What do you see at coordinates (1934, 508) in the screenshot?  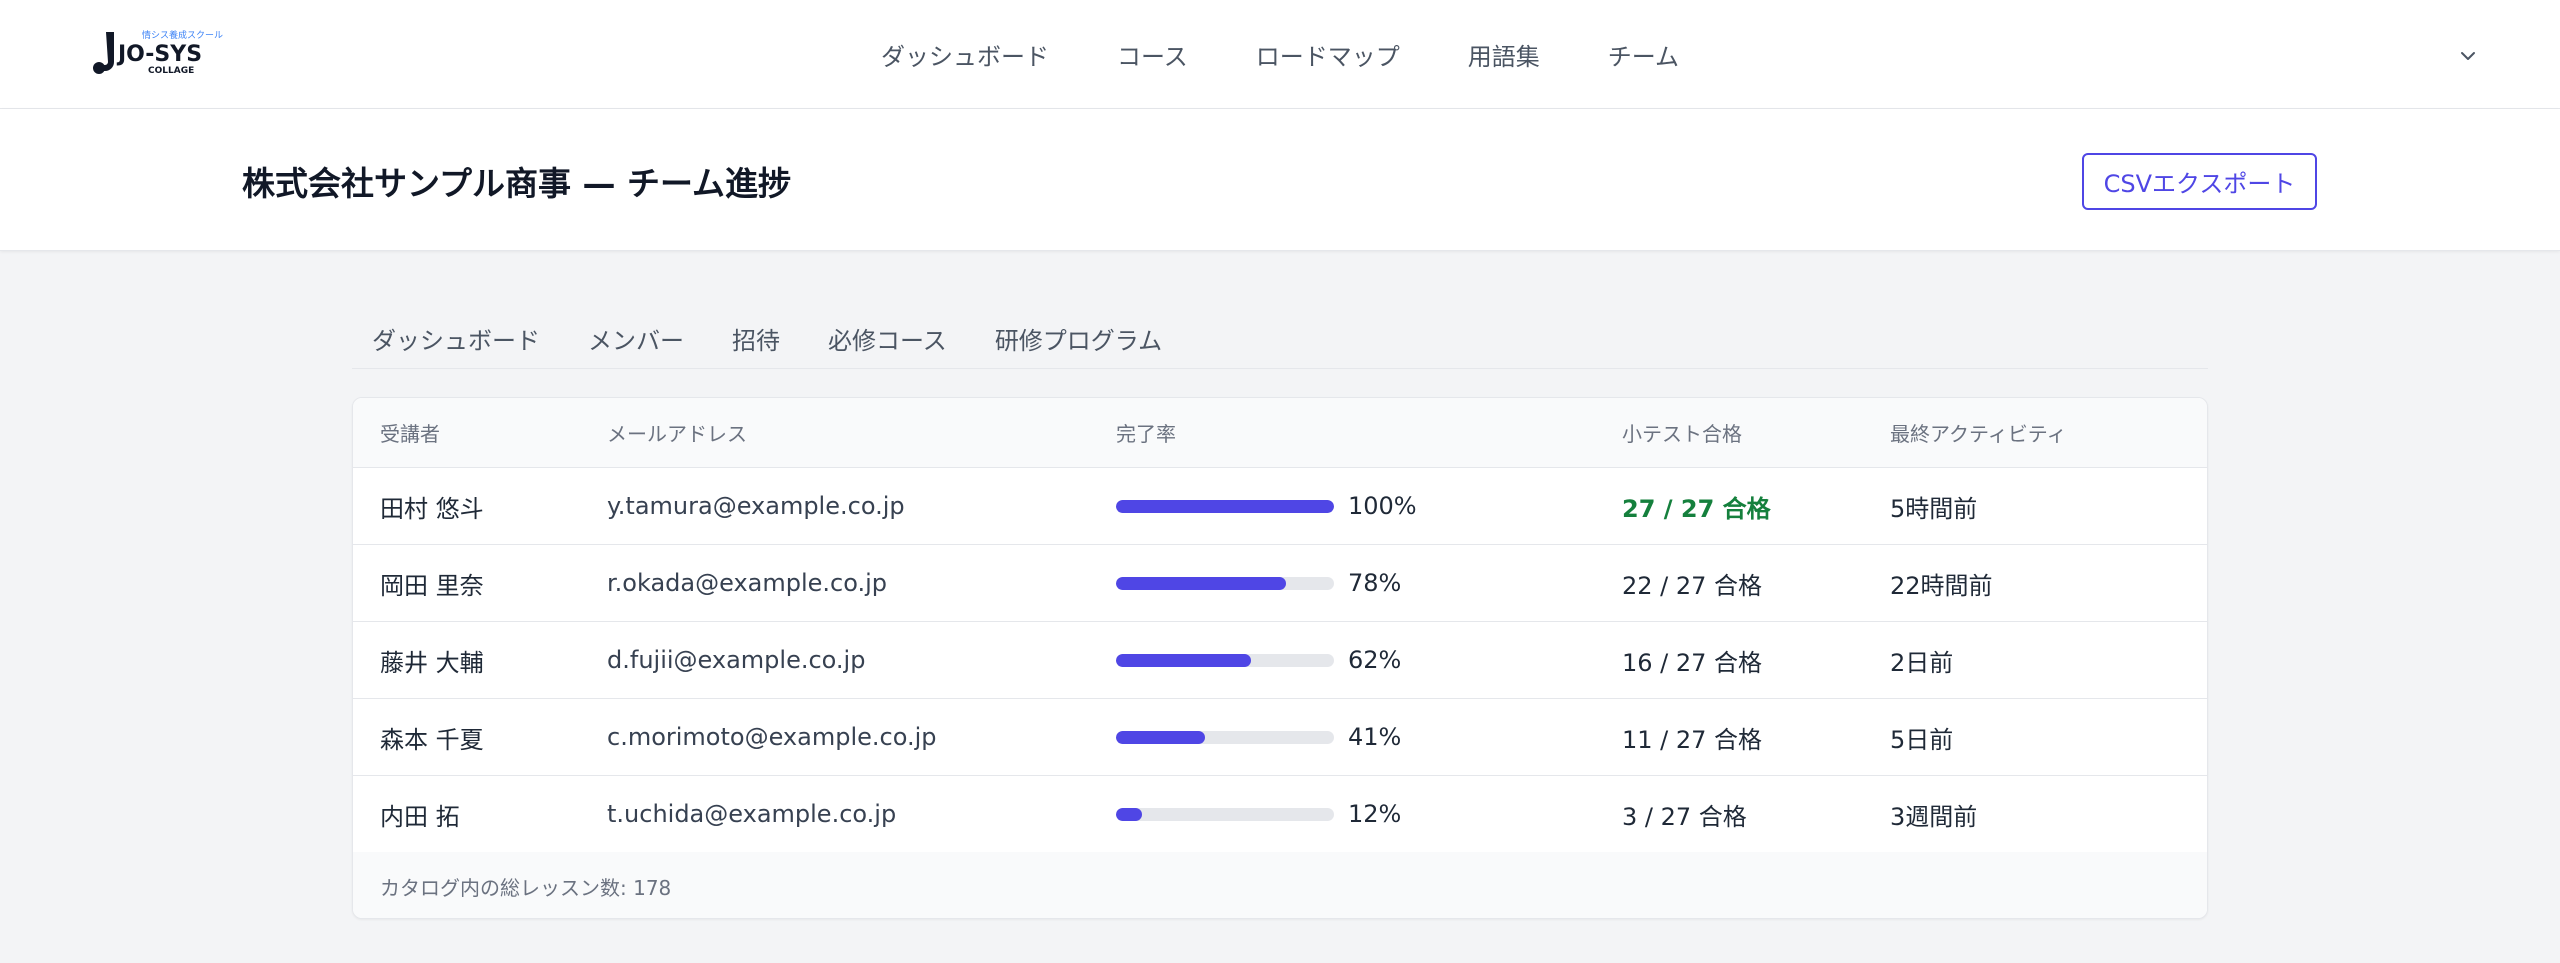 I see `last-activity: 5時間前` at bounding box center [1934, 508].